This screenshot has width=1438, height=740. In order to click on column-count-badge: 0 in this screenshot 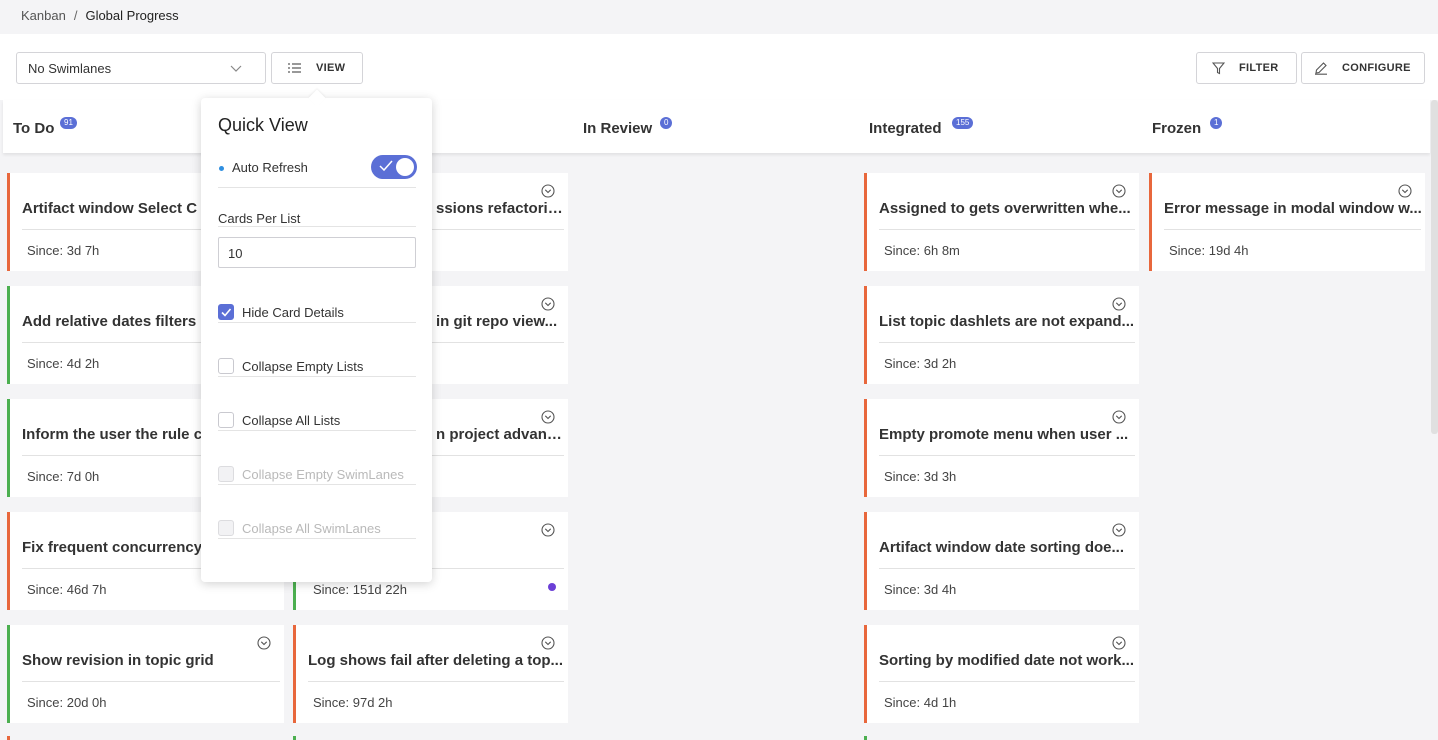, I will do `click(666, 123)`.